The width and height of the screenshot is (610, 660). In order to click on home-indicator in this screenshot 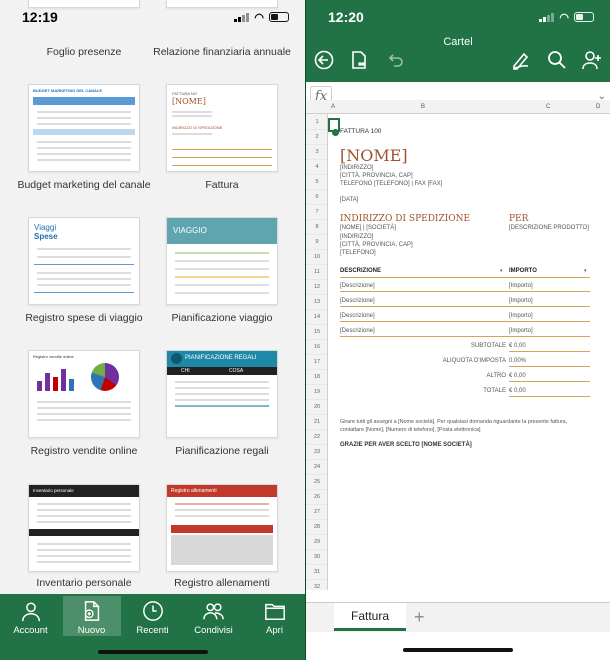, I will do `click(152, 652)`.